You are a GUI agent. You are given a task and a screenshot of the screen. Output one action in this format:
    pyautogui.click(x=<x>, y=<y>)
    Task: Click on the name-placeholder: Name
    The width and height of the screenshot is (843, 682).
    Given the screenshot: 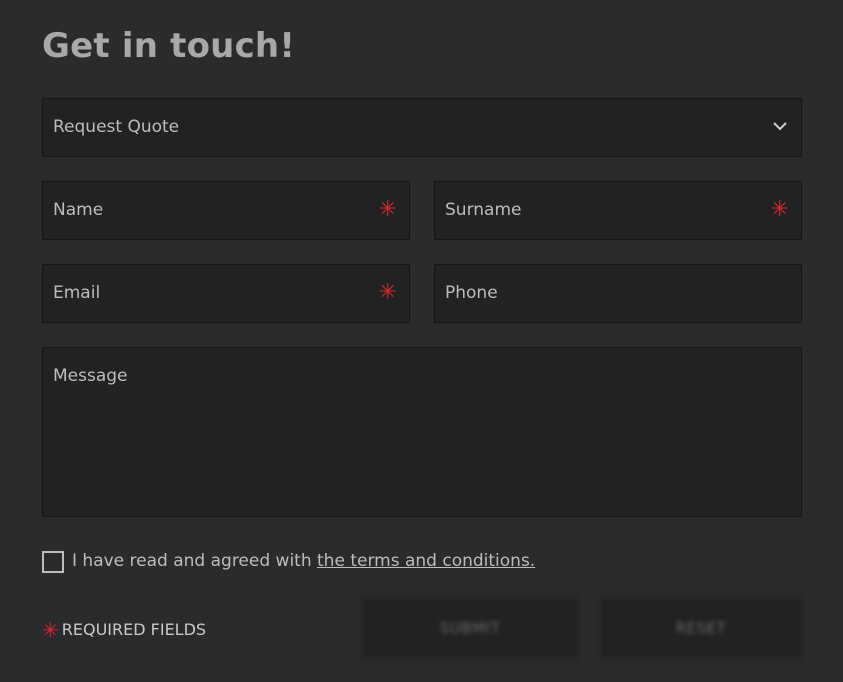 What is the action you would take?
    pyautogui.click(x=78, y=210)
    